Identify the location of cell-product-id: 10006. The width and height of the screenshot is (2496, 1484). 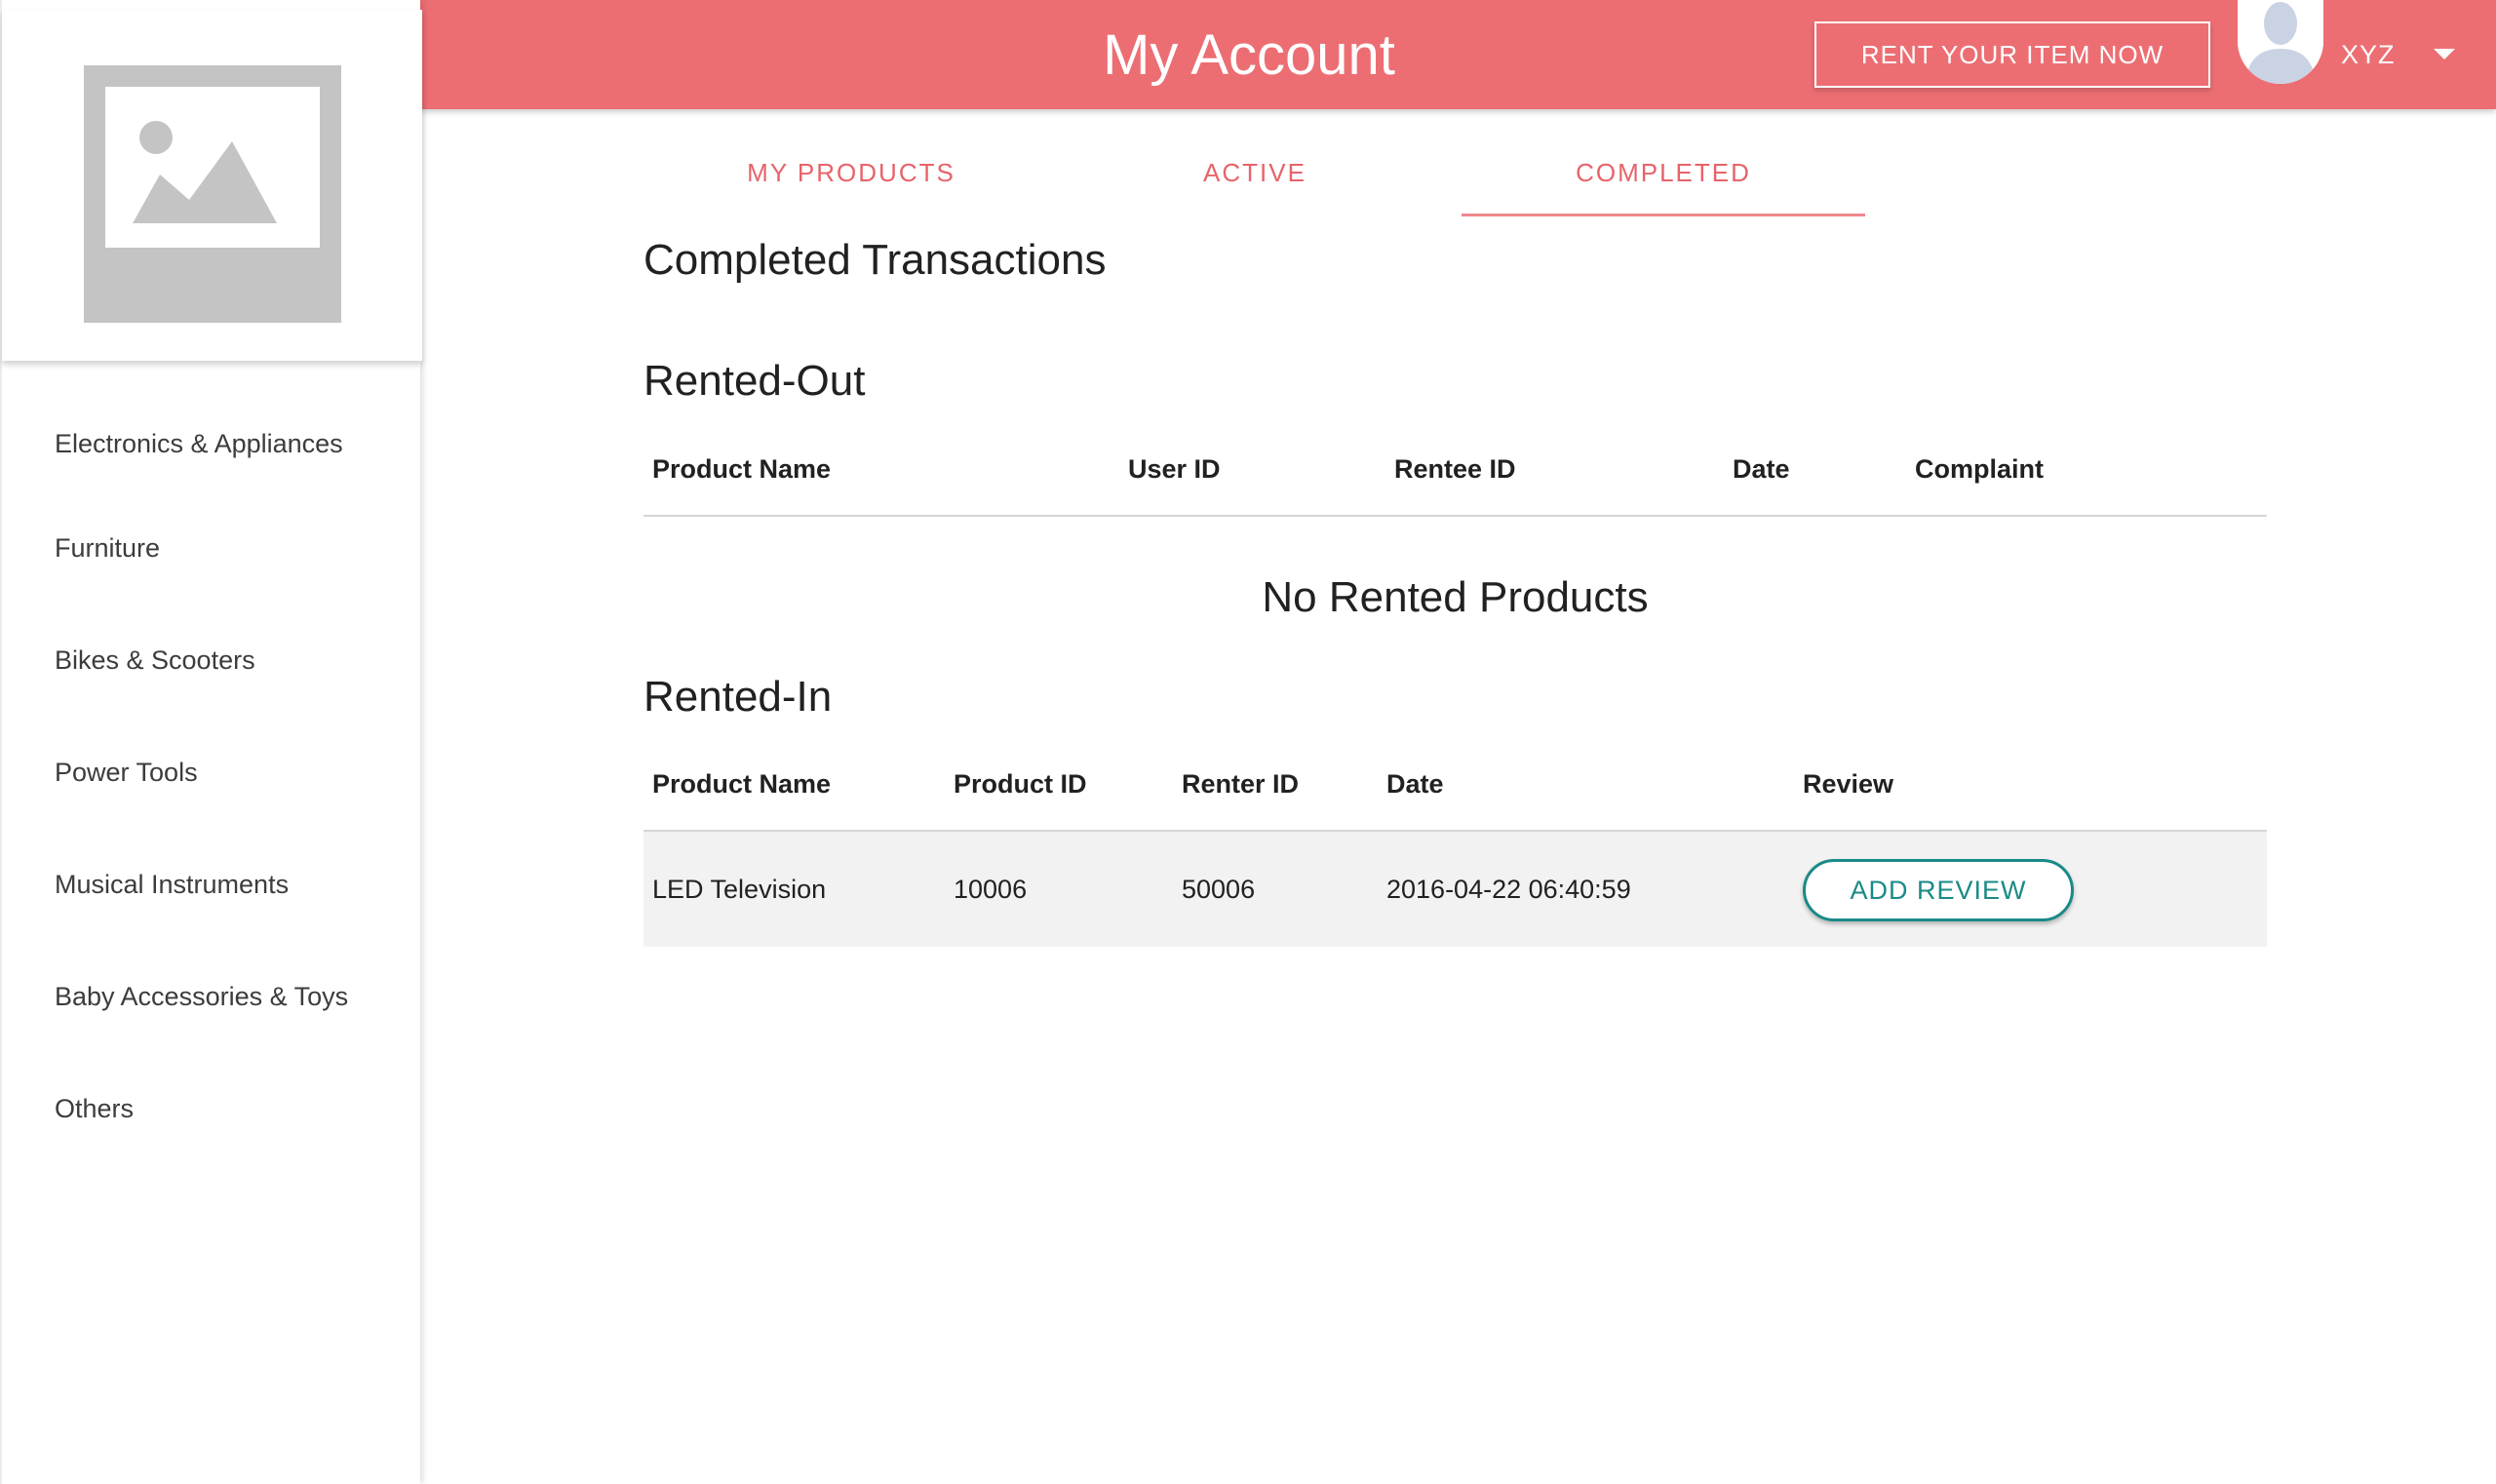
(991, 889).